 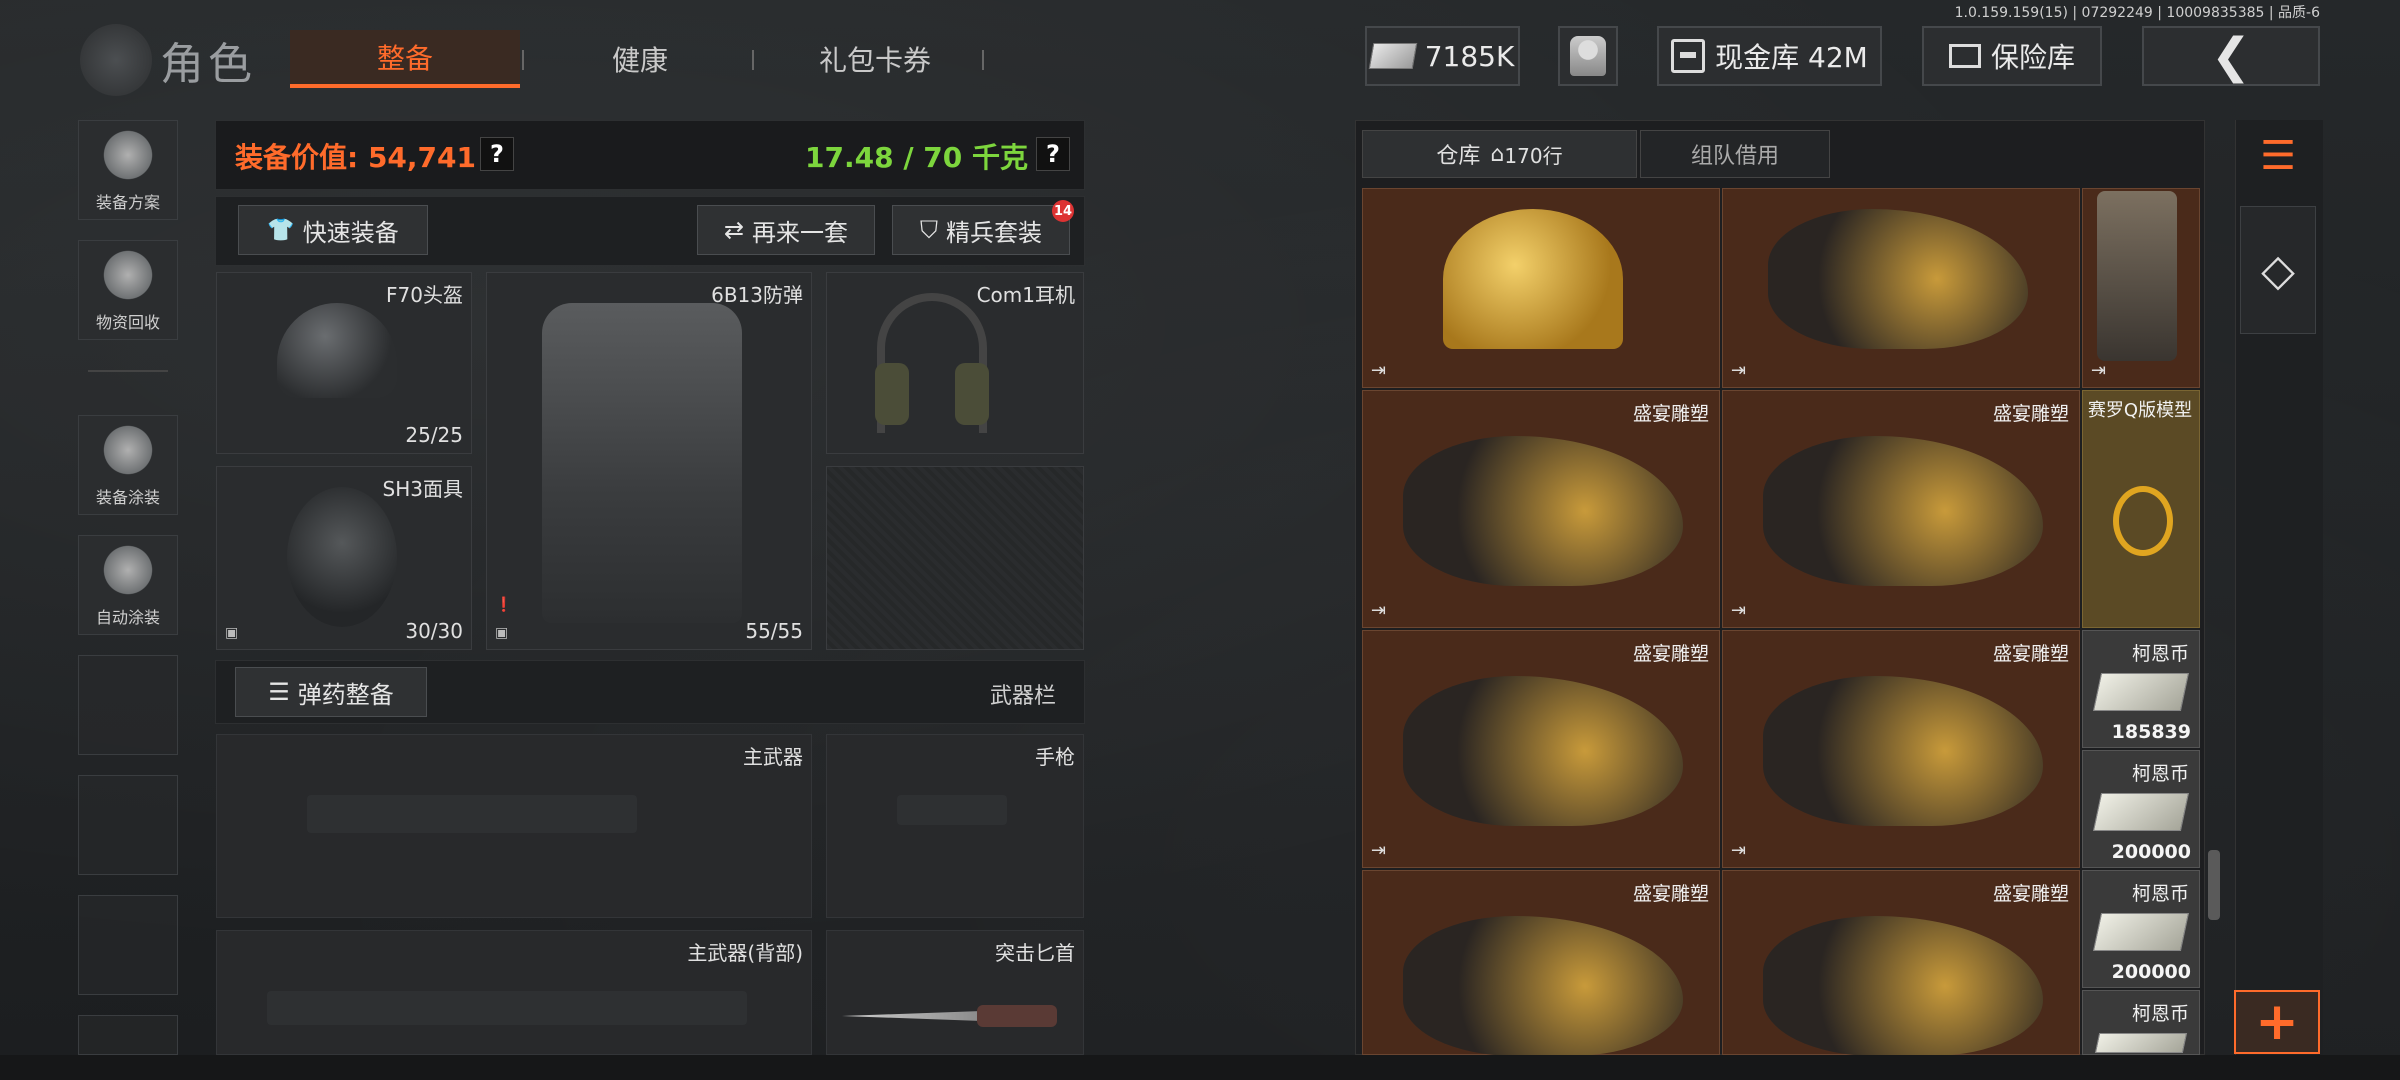 What do you see at coordinates (331, 692) in the screenshot?
I see `ammo-prep-button: ☰ 弹药整备` at bounding box center [331, 692].